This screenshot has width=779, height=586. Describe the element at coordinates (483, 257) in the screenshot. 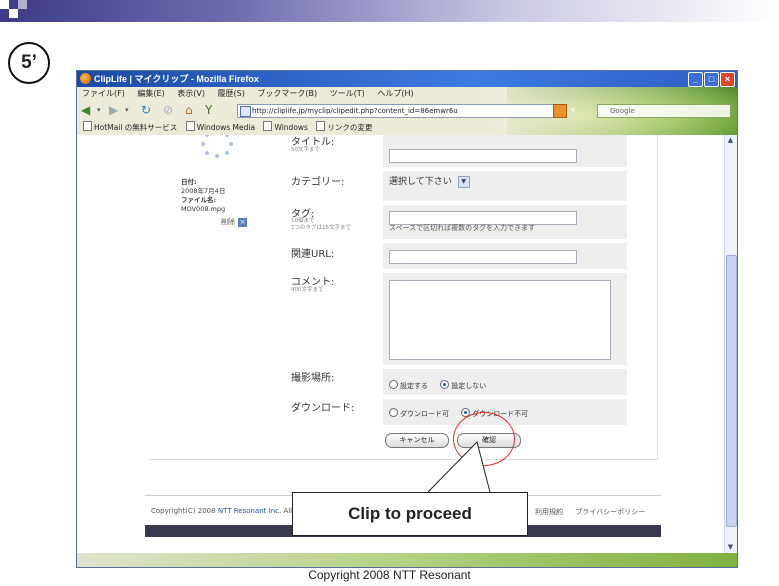

I see `url-input` at that location.